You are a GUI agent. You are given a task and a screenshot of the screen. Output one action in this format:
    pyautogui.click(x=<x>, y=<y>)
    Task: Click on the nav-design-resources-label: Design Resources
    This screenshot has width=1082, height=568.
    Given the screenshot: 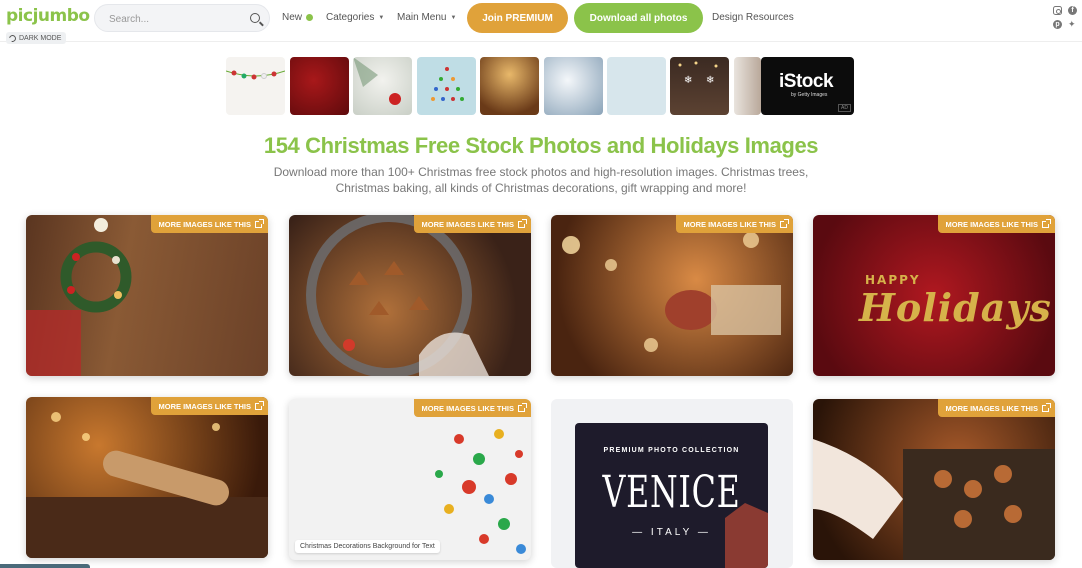 What is the action you would take?
    pyautogui.click(x=753, y=17)
    